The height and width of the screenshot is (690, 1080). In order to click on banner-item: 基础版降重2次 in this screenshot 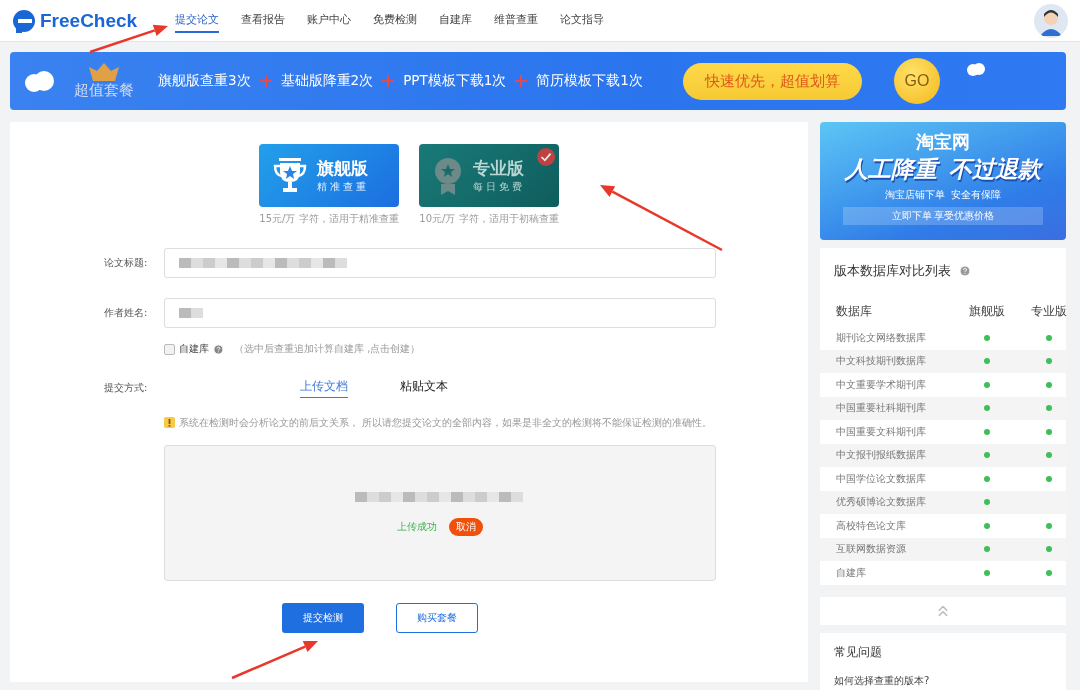, I will do `click(327, 81)`.